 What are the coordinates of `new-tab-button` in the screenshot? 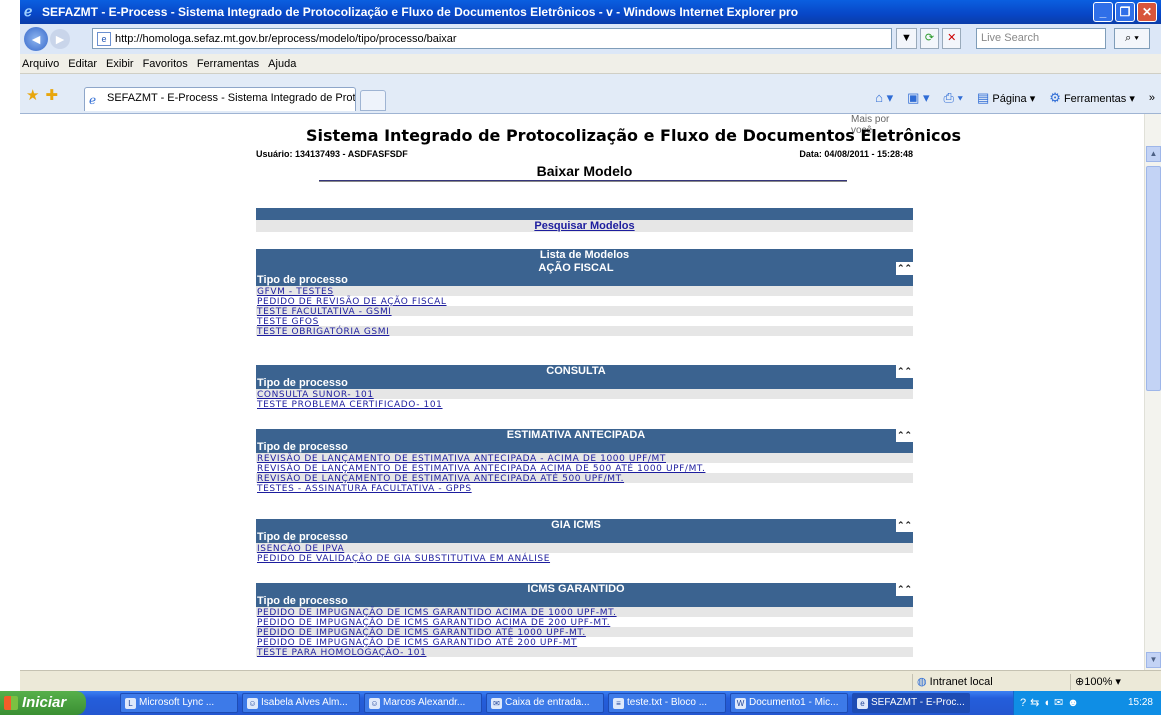 It's located at (373, 100).